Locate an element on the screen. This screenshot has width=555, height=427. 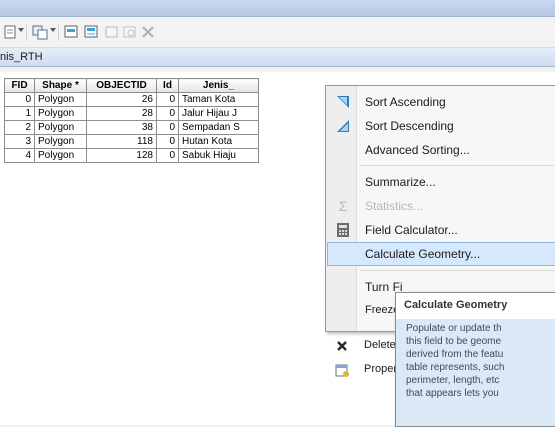
menu-item-properties: Proper is located at coordinates (362, 370).